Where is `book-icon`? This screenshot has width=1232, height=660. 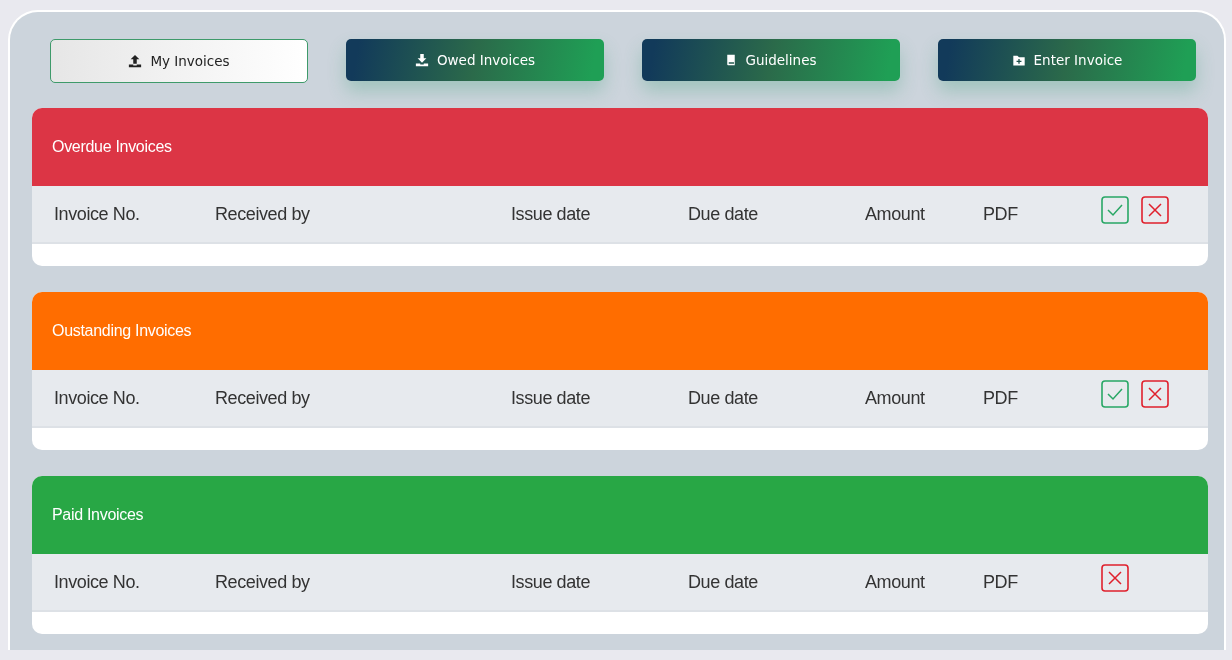
book-icon is located at coordinates (731, 60).